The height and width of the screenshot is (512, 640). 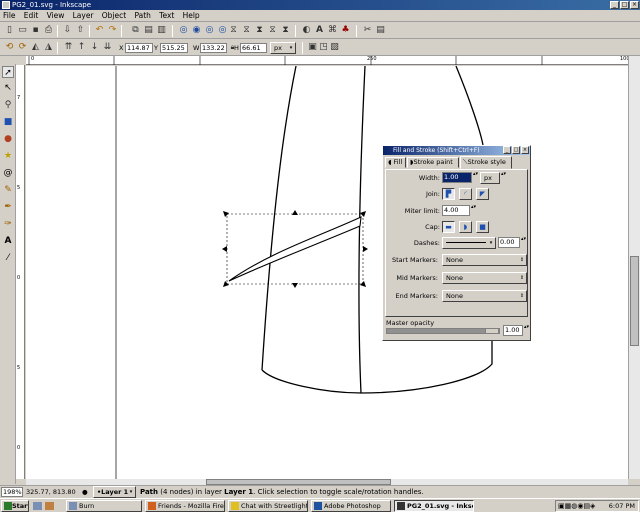 What do you see at coordinates (486, 162) in the screenshot?
I see `tab-stroke-style: ⟍Stroke style` at bounding box center [486, 162].